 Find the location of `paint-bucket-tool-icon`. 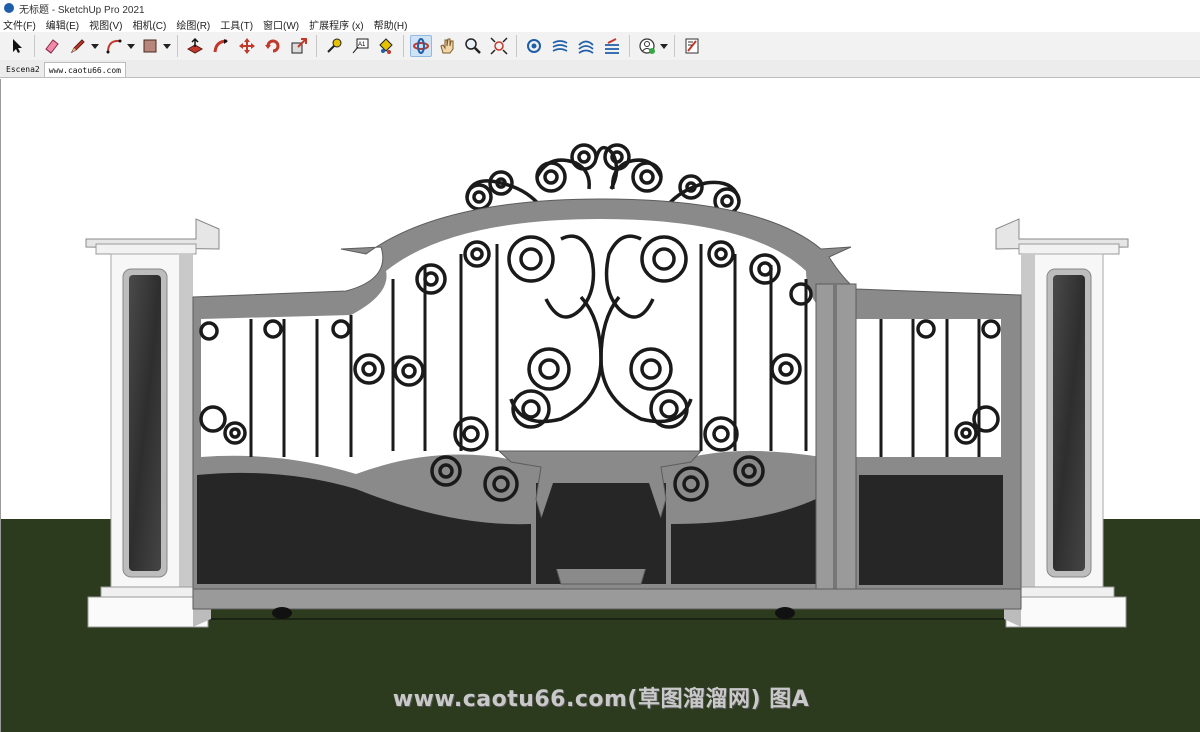

paint-bucket-tool-icon is located at coordinates (386, 46).